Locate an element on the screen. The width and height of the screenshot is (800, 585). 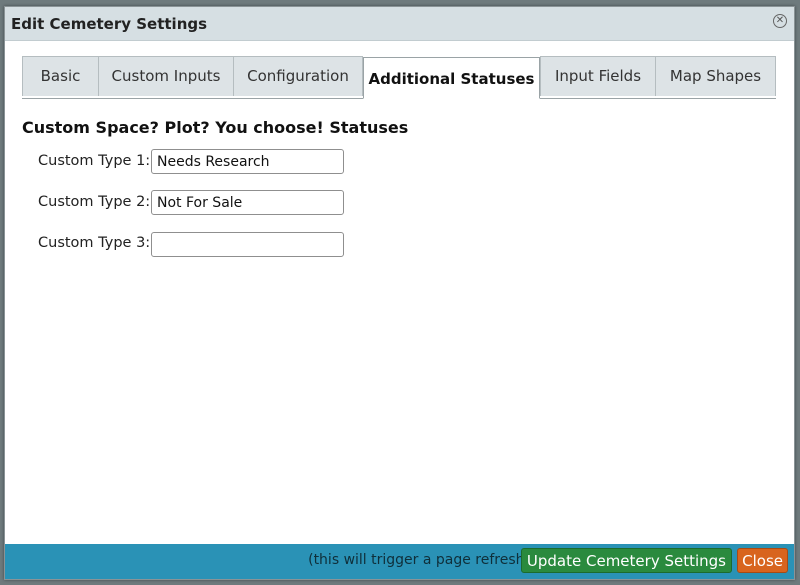
close-button: Close is located at coordinates (762, 560).